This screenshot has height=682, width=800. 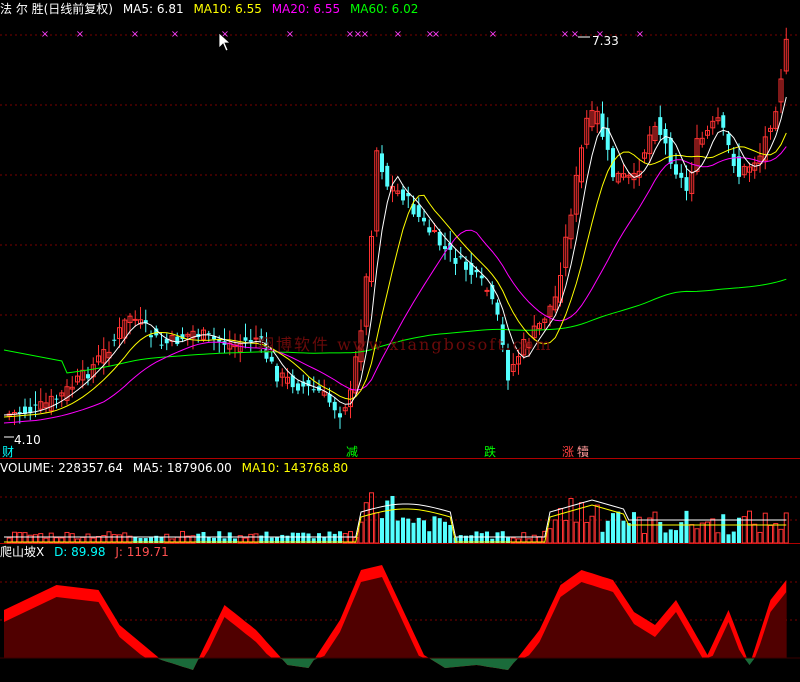 What do you see at coordinates (352, 452) in the screenshot?
I see `signal-label-2: 减` at bounding box center [352, 452].